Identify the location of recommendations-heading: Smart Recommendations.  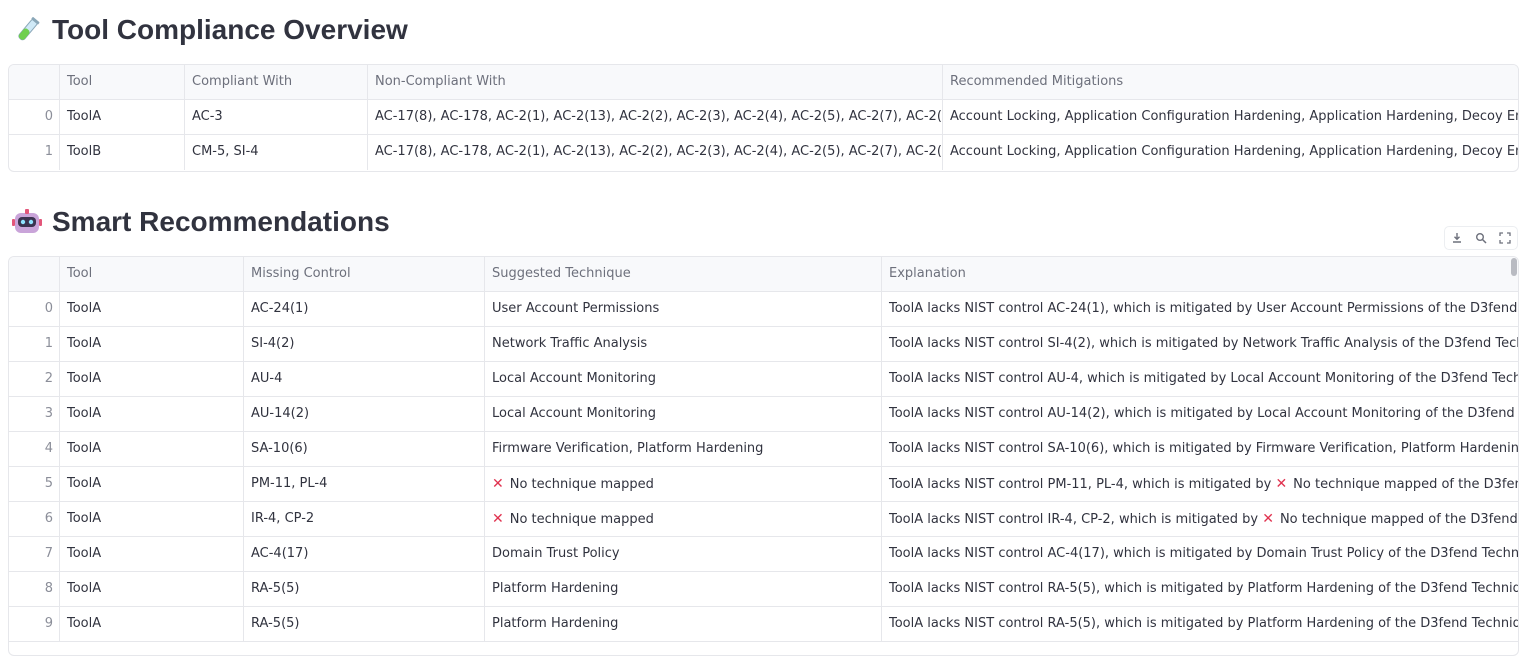
(201, 222).